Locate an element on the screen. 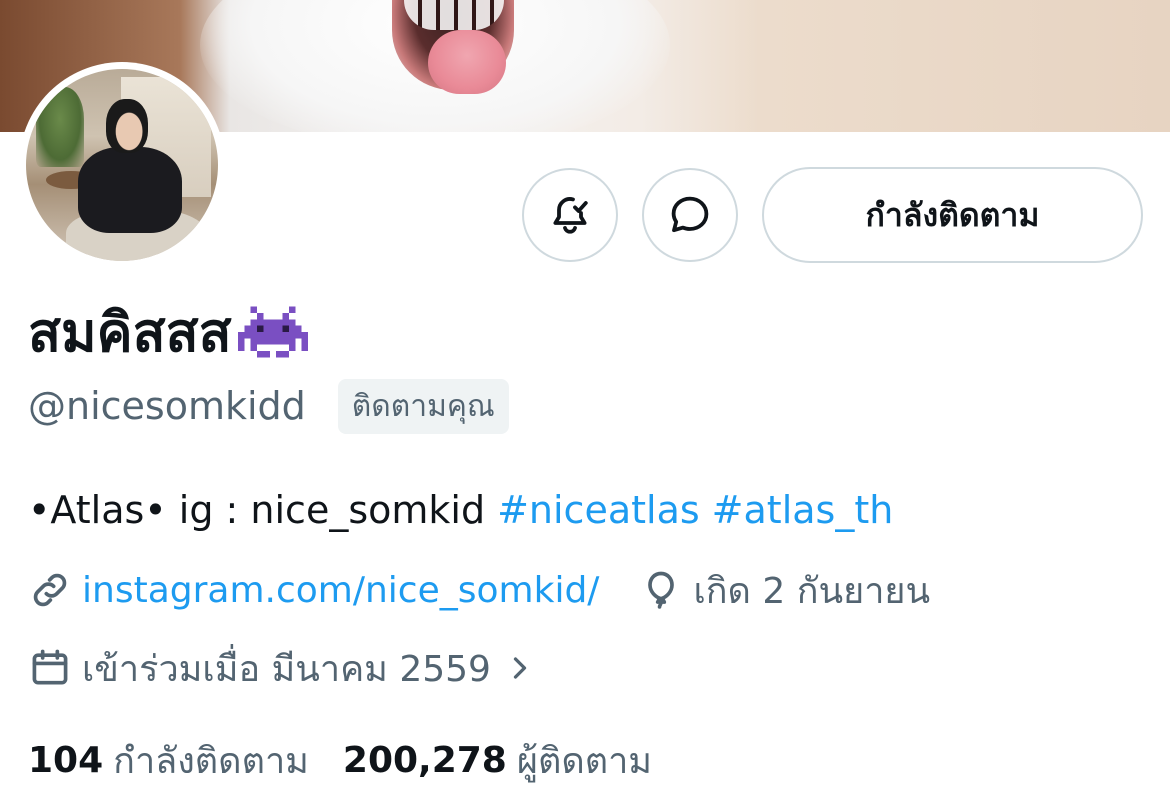 The width and height of the screenshot is (1170, 798). chevron-right-icon is located at coordinates (520, 668).